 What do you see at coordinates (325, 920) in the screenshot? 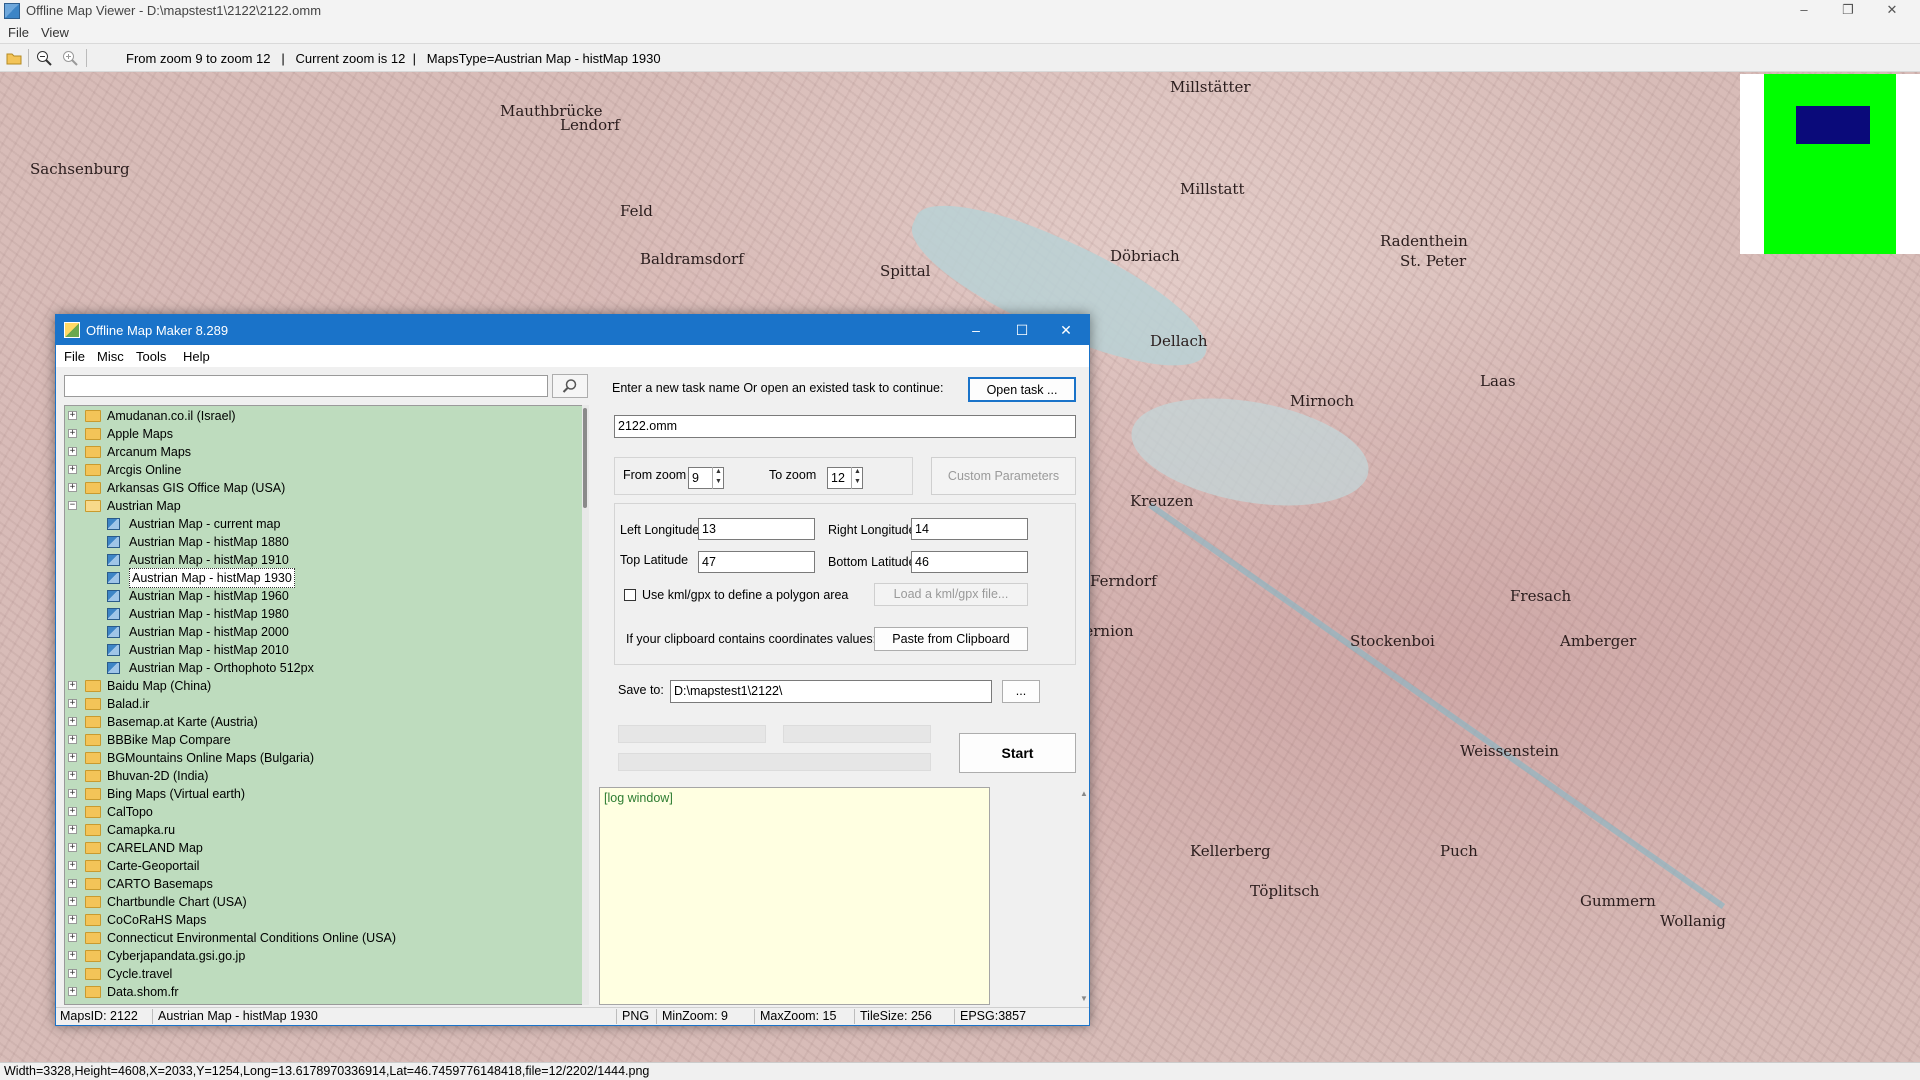
I see `tree-folder-item: + CoCoRaHS Maps` at bounding box center [325, 920].